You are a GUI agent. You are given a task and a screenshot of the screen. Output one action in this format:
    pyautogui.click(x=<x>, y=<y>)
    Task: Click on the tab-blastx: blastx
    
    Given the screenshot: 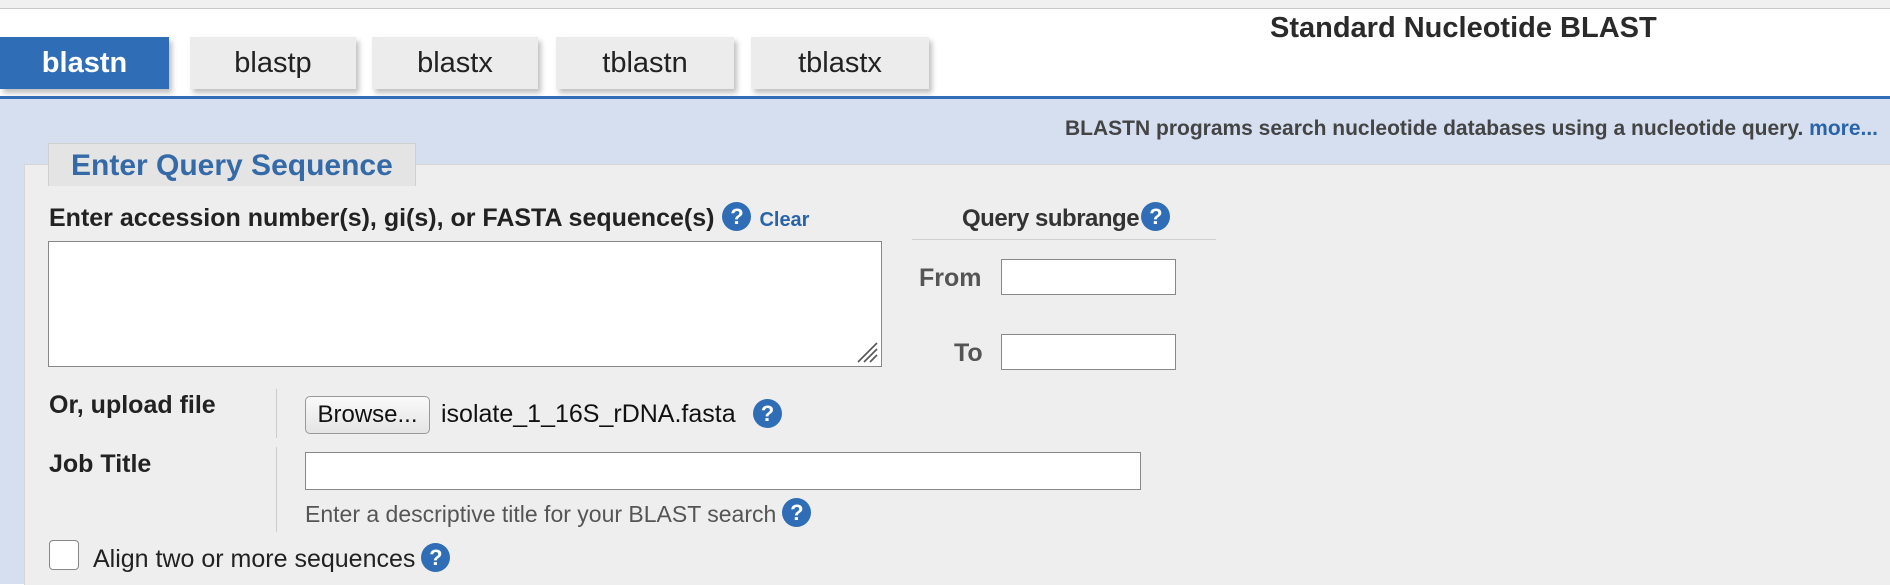 What is the action you would take?
    pyautogui.click(x=455, y=63)
    